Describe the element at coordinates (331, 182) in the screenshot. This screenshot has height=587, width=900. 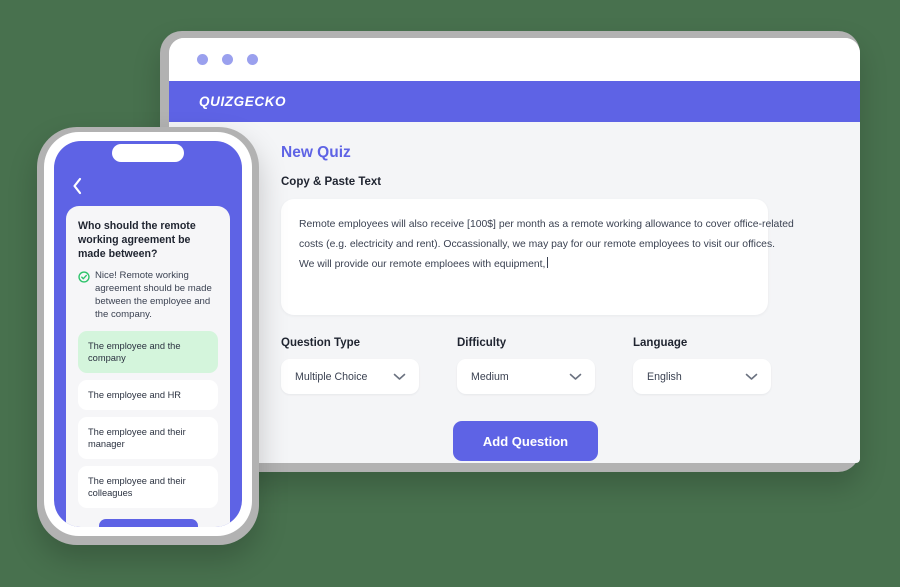
I see `paste-text-label: Copy & Paste Text` at that location.